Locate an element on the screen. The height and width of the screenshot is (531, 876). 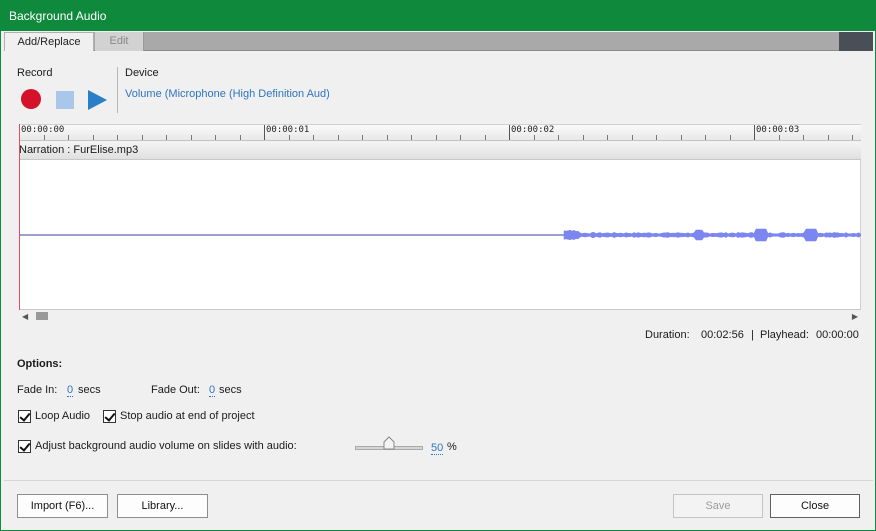
volume-slider-thumb is located at coordinates (389, 443).